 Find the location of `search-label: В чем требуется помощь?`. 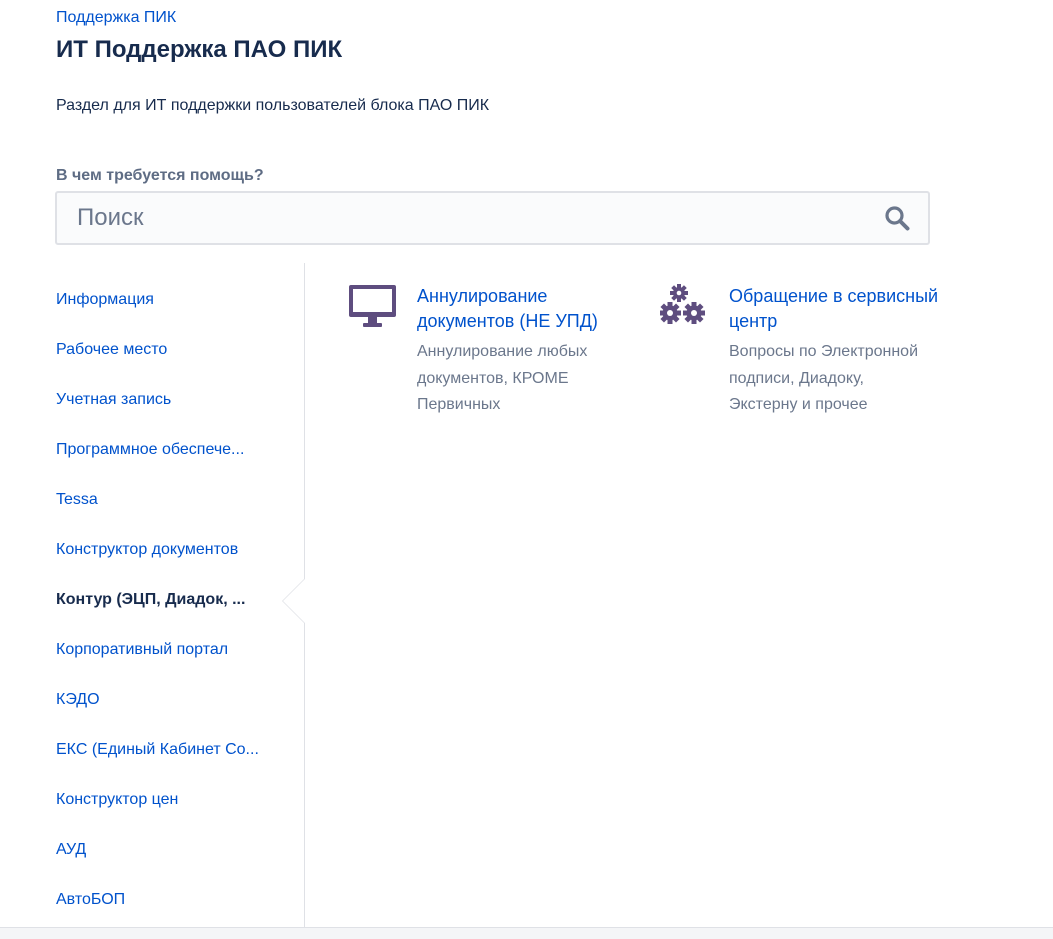

search-label: В чем требуется помощь? is located at coordinates (160, 175).